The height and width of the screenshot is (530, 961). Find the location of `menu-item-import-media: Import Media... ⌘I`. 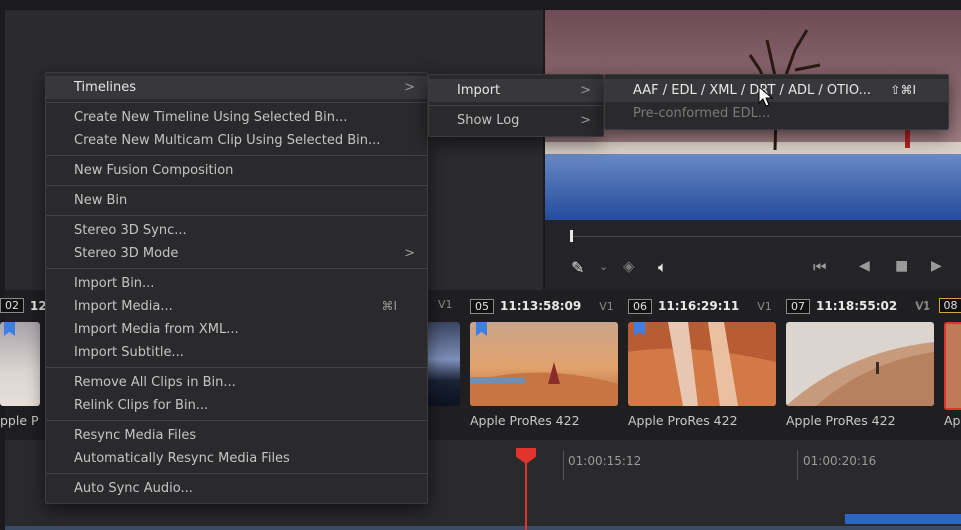

menu-item-import-media: Import Media... ⌘I is located at coordinates (236, 306).